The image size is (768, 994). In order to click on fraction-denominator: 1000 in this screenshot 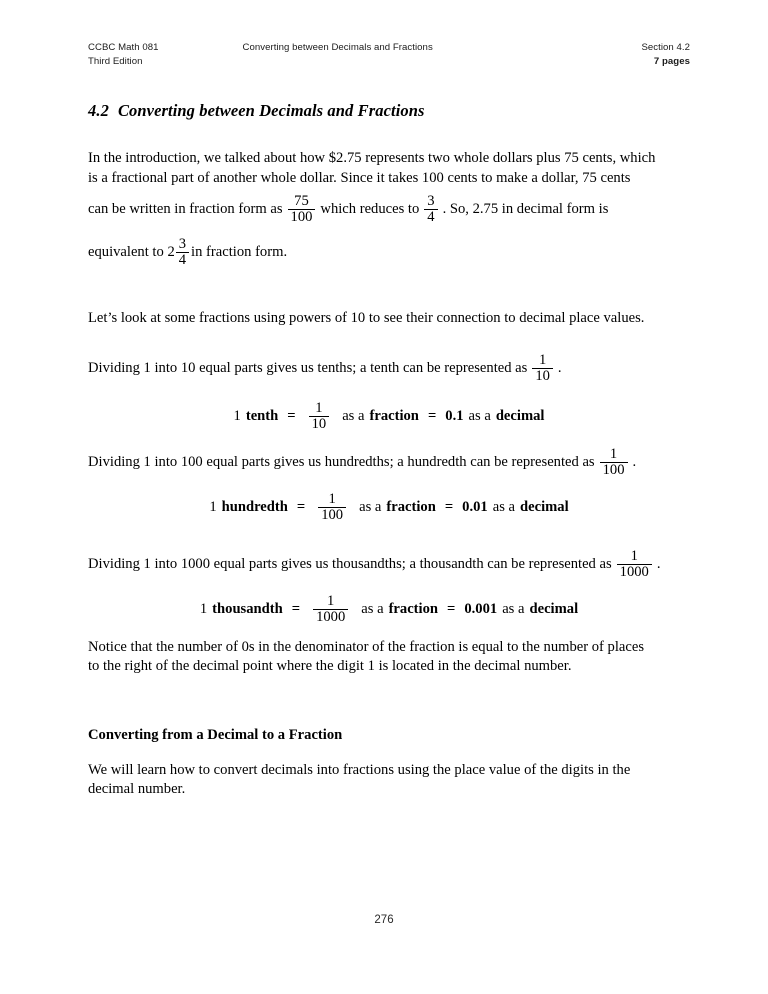, I will do `click(634, 571)`.